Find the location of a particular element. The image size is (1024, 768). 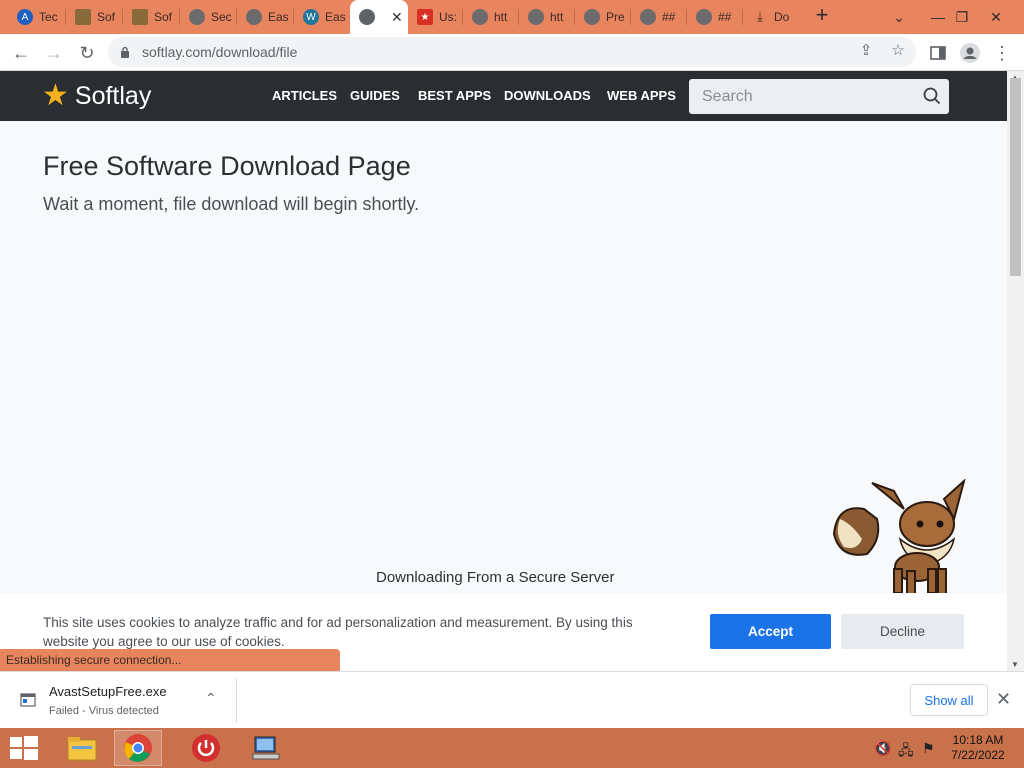

show-all-button: Show all is located at coordinates (949, 700).